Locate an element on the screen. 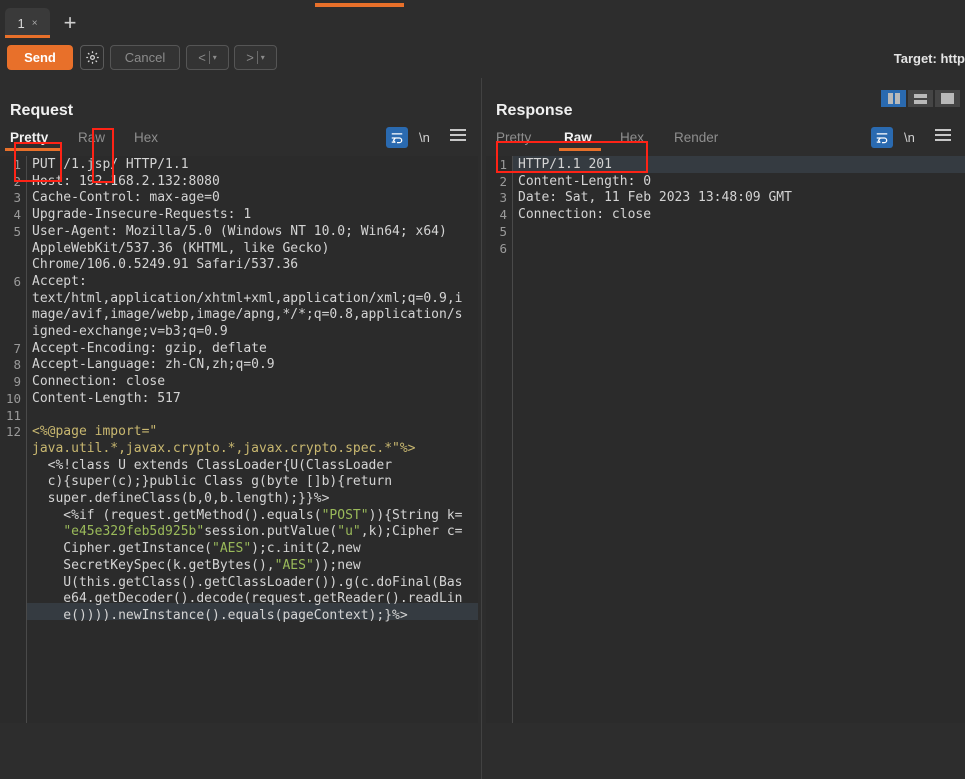 The height and width of the screenshot is (779, 965). code-line: AppleWebKit/537.36 (KHTML, like Gecko) is located at coordinates (181, 248).